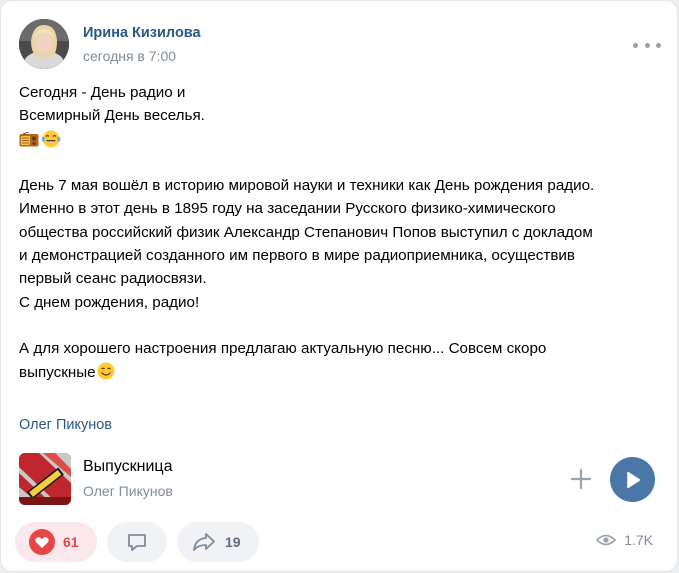  I want to click on post-text-line: Всемирный День веселья., so click(112, 116).